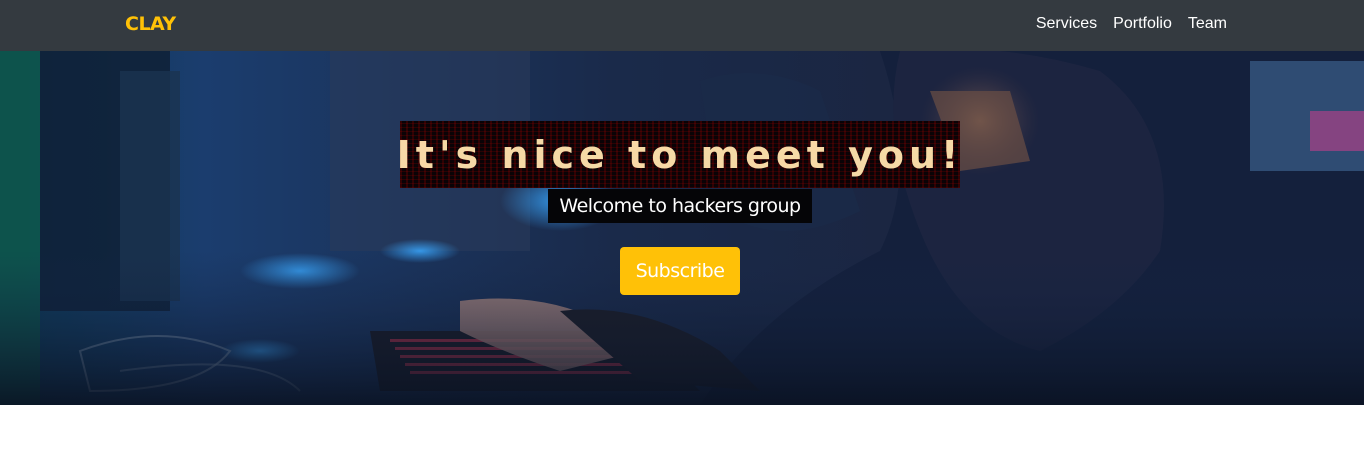  I want to click on subheadline-banner: Welcome to hackers group, so click(680, 206).